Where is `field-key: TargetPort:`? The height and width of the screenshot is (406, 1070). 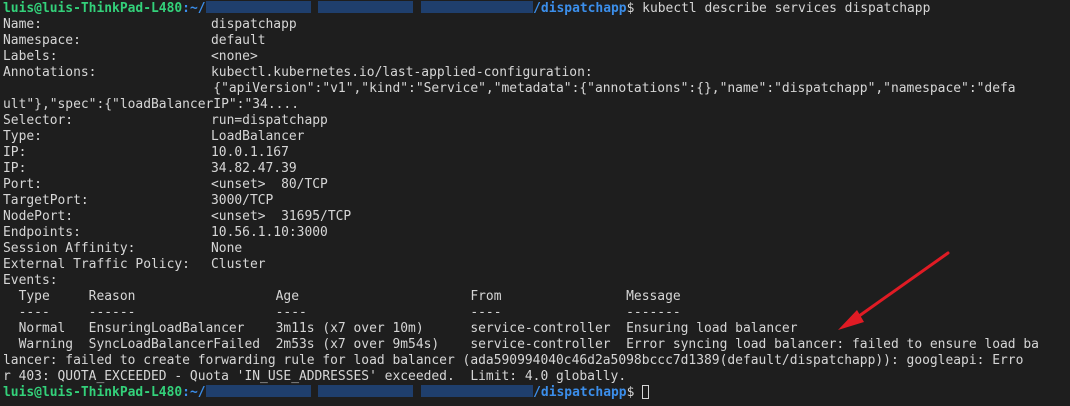
field-key: TargetPort: is located at coordinates (46, 200).